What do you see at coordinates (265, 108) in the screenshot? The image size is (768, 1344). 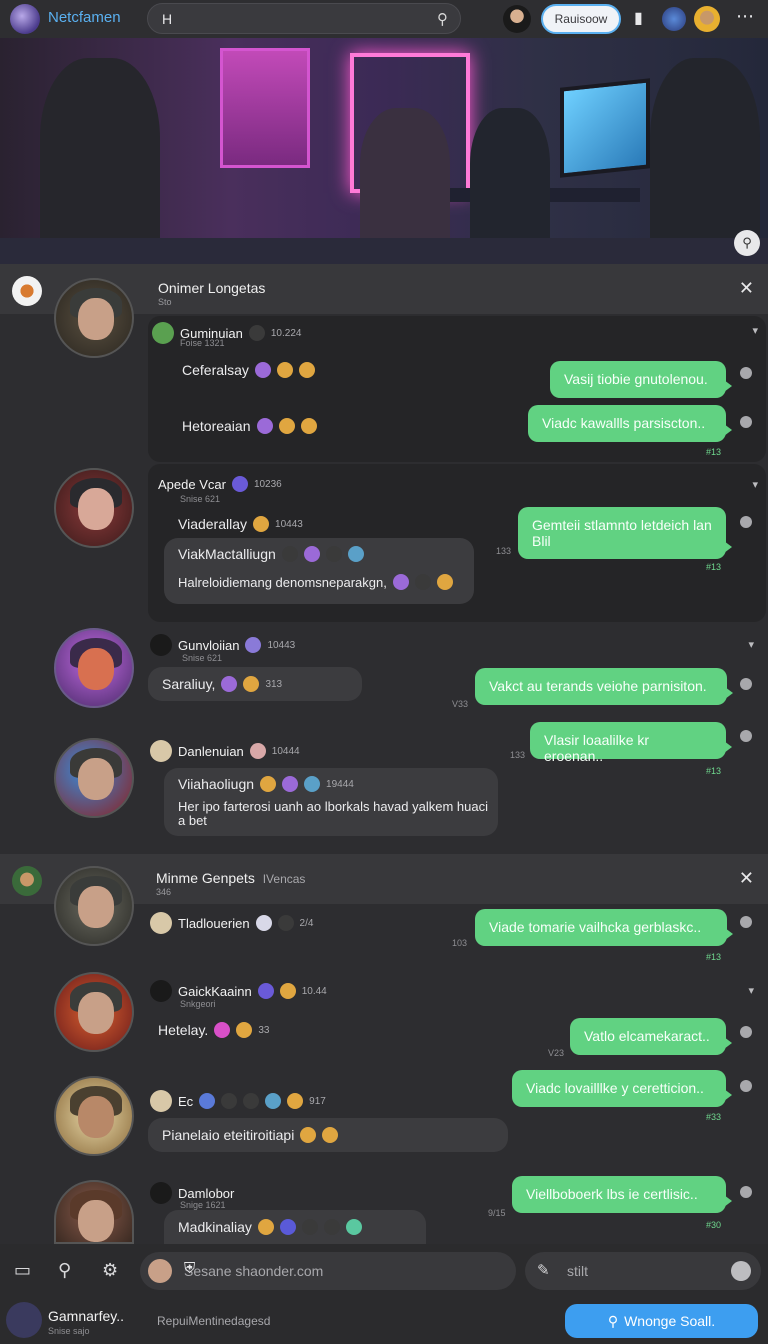 I see `banner-poster` at bounding box center [265, 108].